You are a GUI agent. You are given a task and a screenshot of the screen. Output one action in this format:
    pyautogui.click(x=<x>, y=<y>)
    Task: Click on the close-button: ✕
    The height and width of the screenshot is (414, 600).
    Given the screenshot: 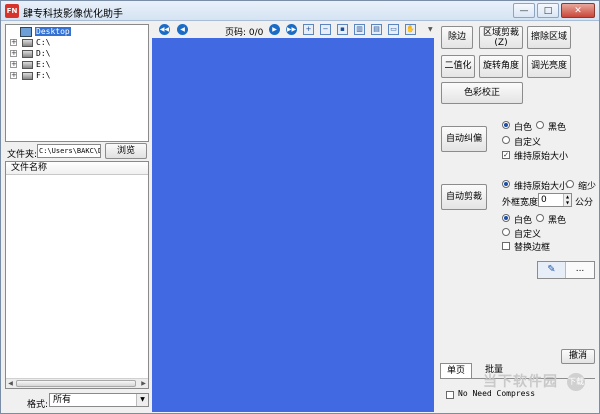 What is the action you would take?
    pyautogui.click(x=578, y=10)
    